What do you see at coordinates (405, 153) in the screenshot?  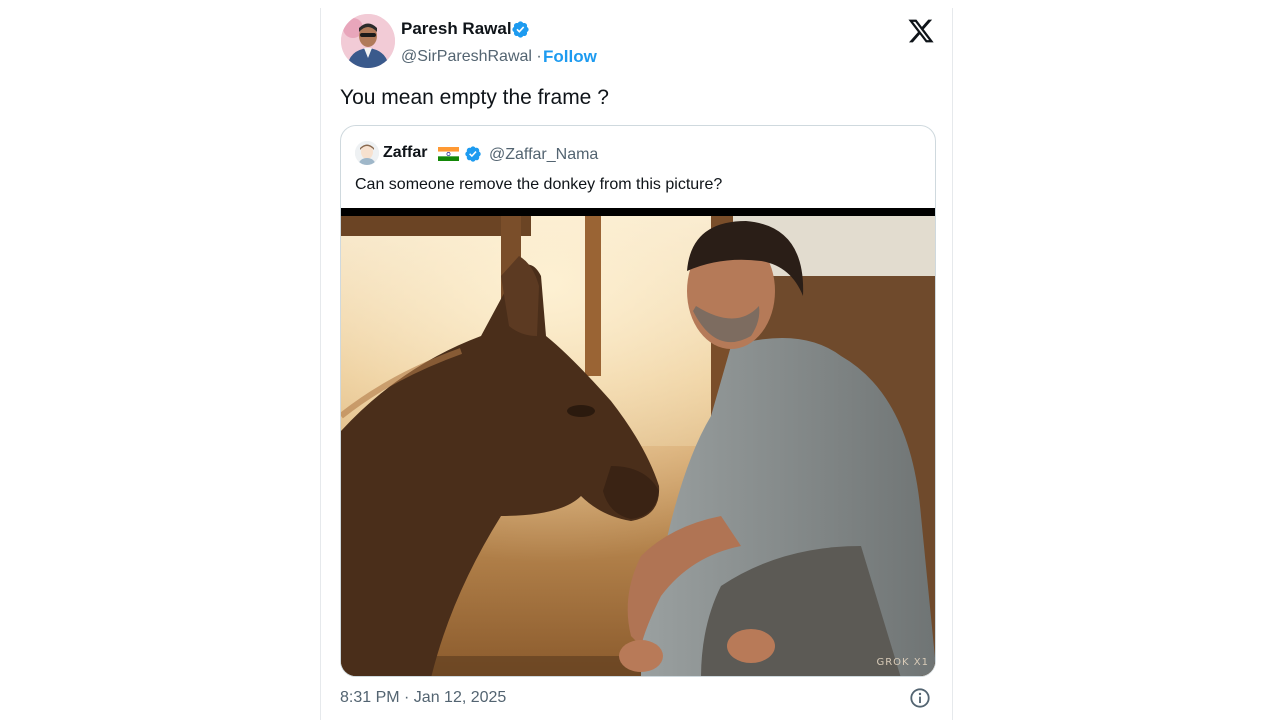 I see `quoted-author-name: Zaffar` at bounding box center [405, 153].